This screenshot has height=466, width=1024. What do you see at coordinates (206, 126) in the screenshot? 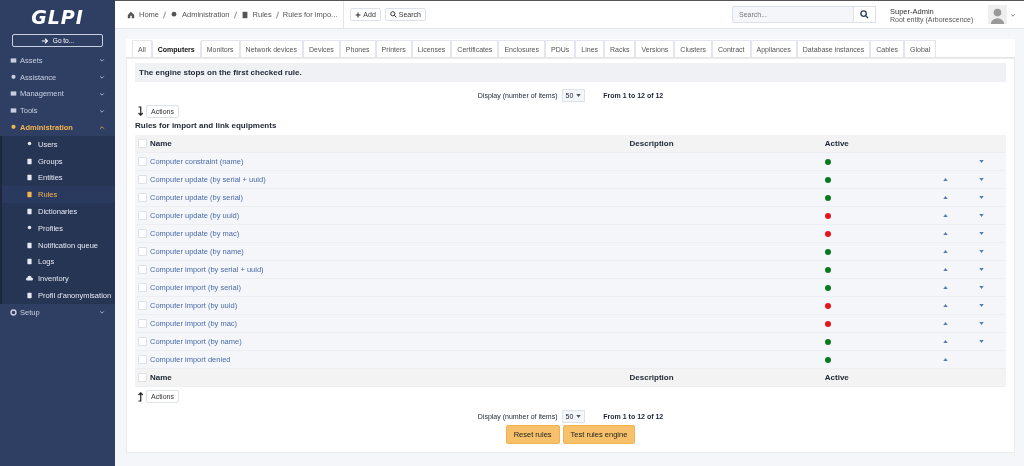
I see `table-title: Rules for import and link equipments` at bounding box center [206, 126].